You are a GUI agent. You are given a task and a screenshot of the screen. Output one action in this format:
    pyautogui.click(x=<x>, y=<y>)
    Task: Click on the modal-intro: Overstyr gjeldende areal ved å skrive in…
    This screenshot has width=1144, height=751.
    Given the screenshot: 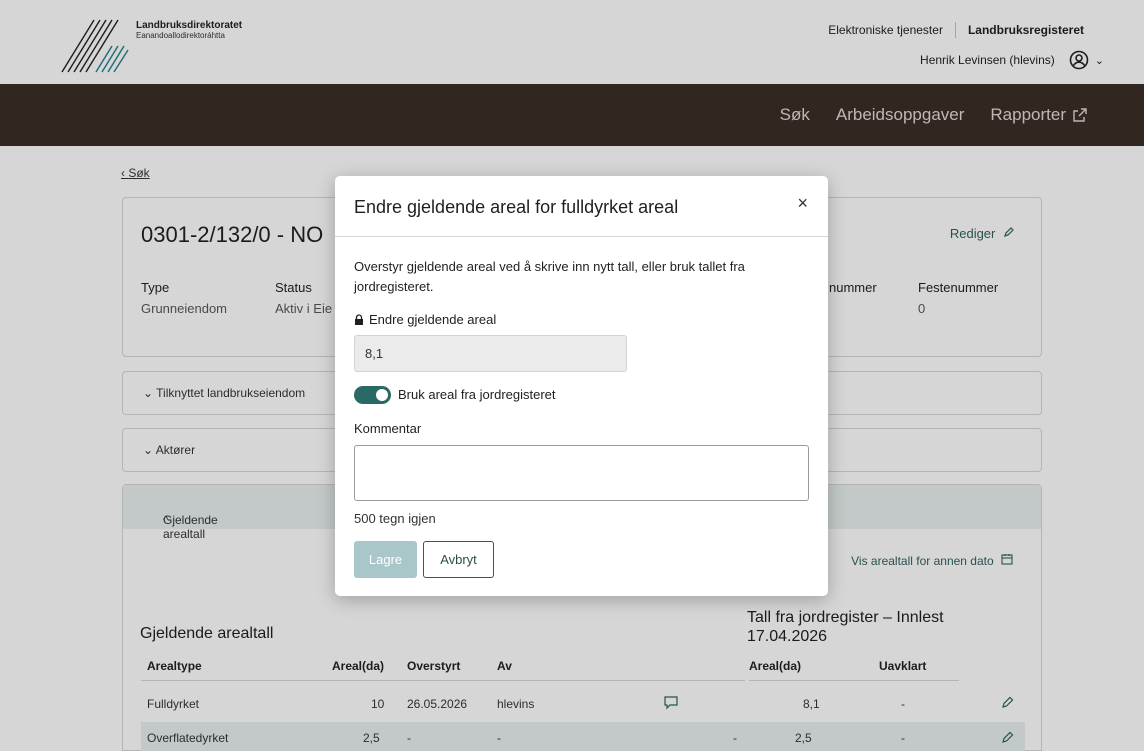 What is the action you would take?
    pyautogui.click(x=549, y=276)
    